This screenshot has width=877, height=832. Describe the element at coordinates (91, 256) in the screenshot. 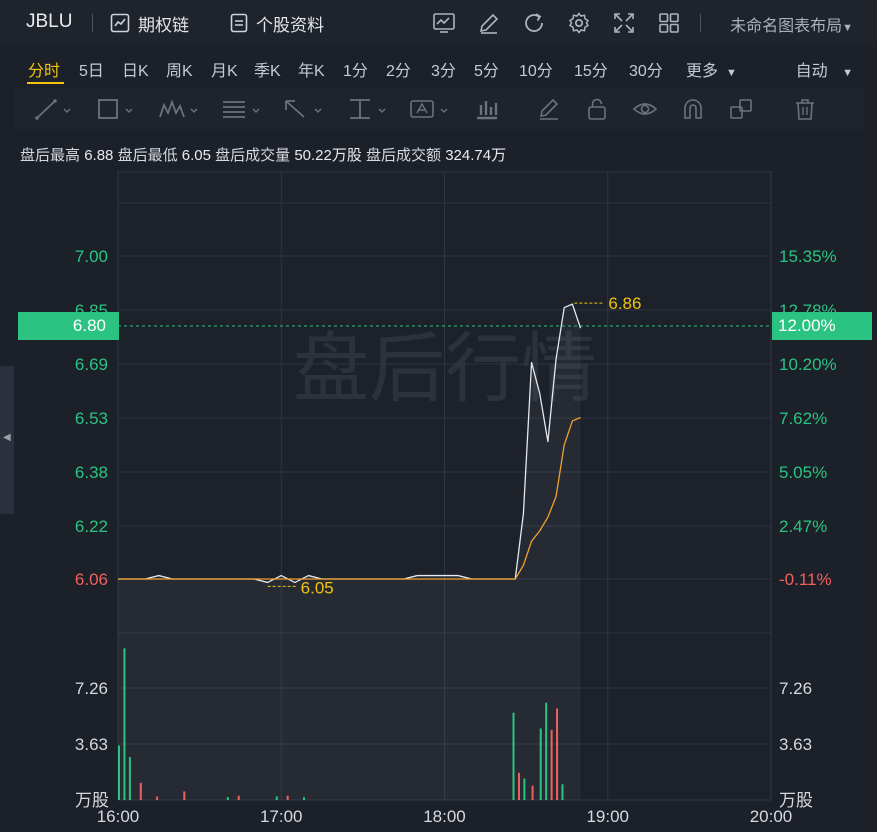

I see `price-tick-label: 7.00` at that location.